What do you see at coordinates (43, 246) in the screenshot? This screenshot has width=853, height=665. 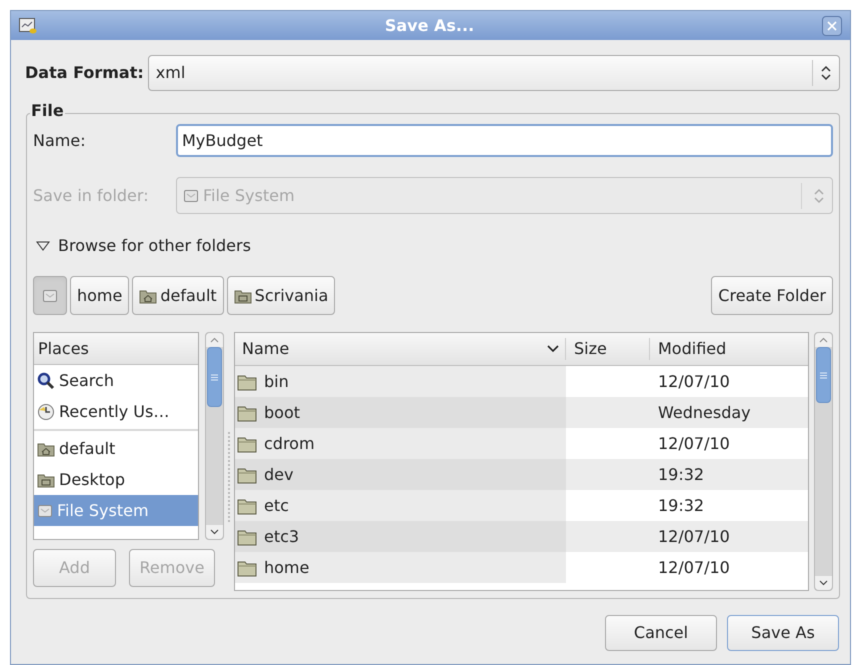 I see `expander-triangle-icon` at bounding box center [43, 246].